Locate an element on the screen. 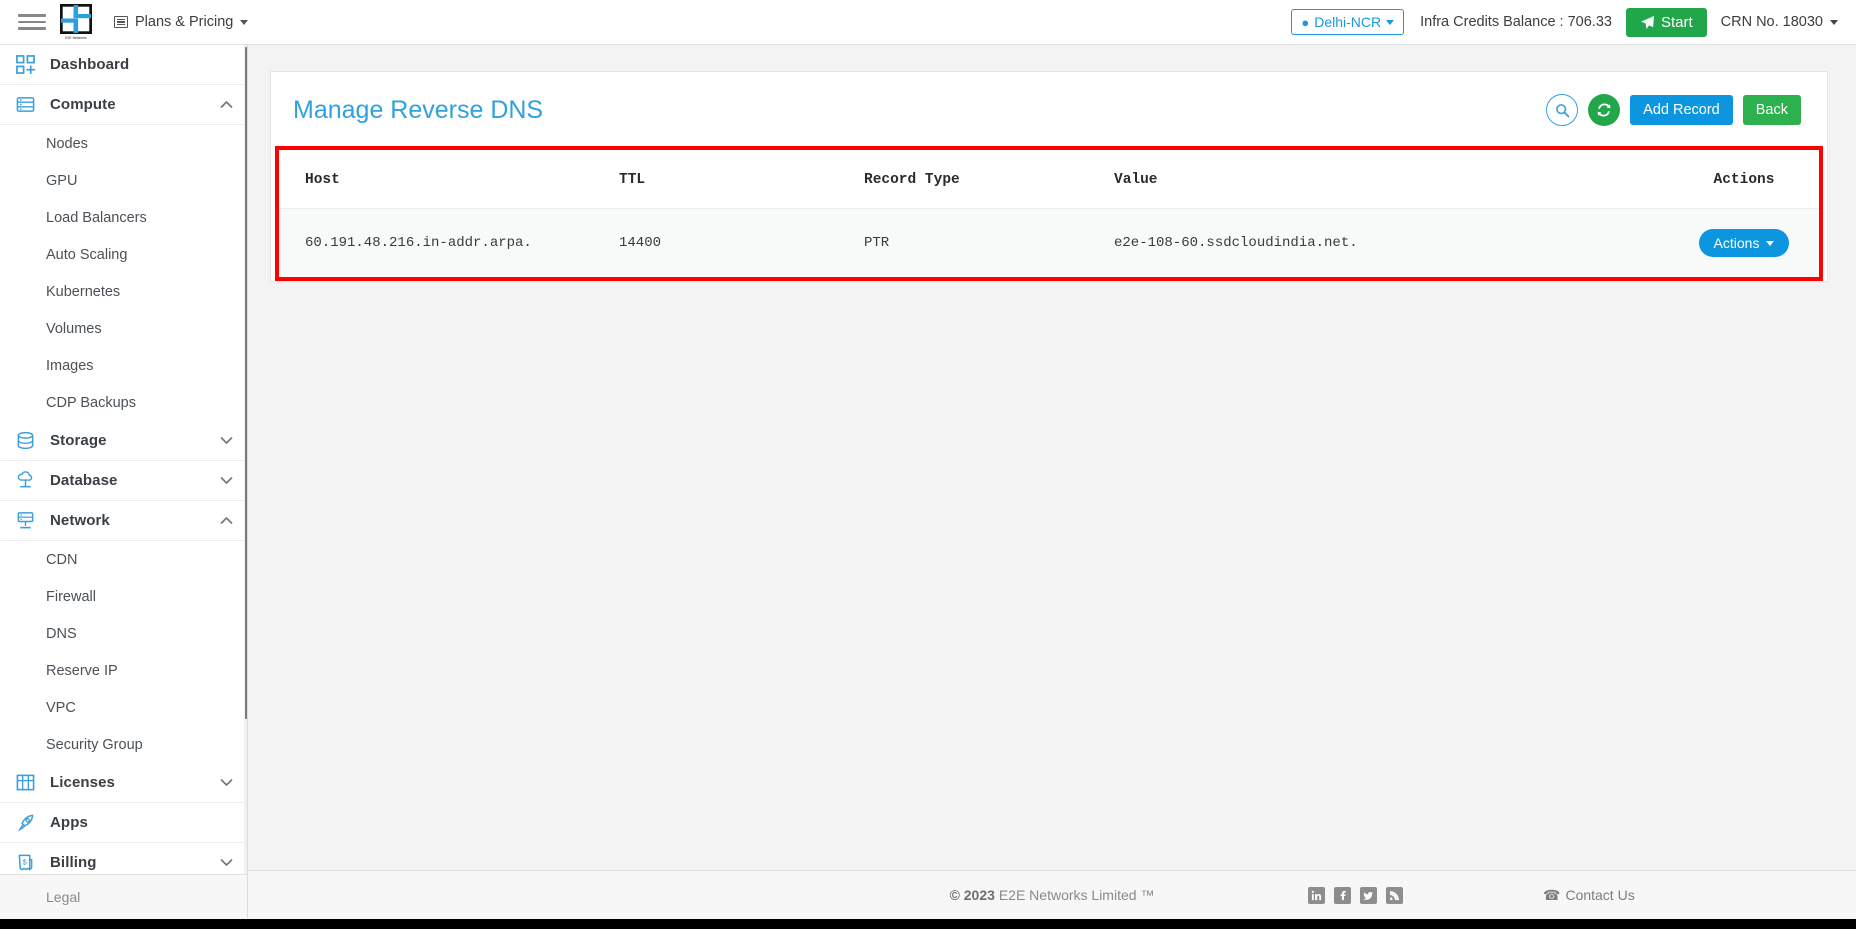 The image size is (1856, 929). sidebar-item-images: Images is located at coordinates (123, 365).